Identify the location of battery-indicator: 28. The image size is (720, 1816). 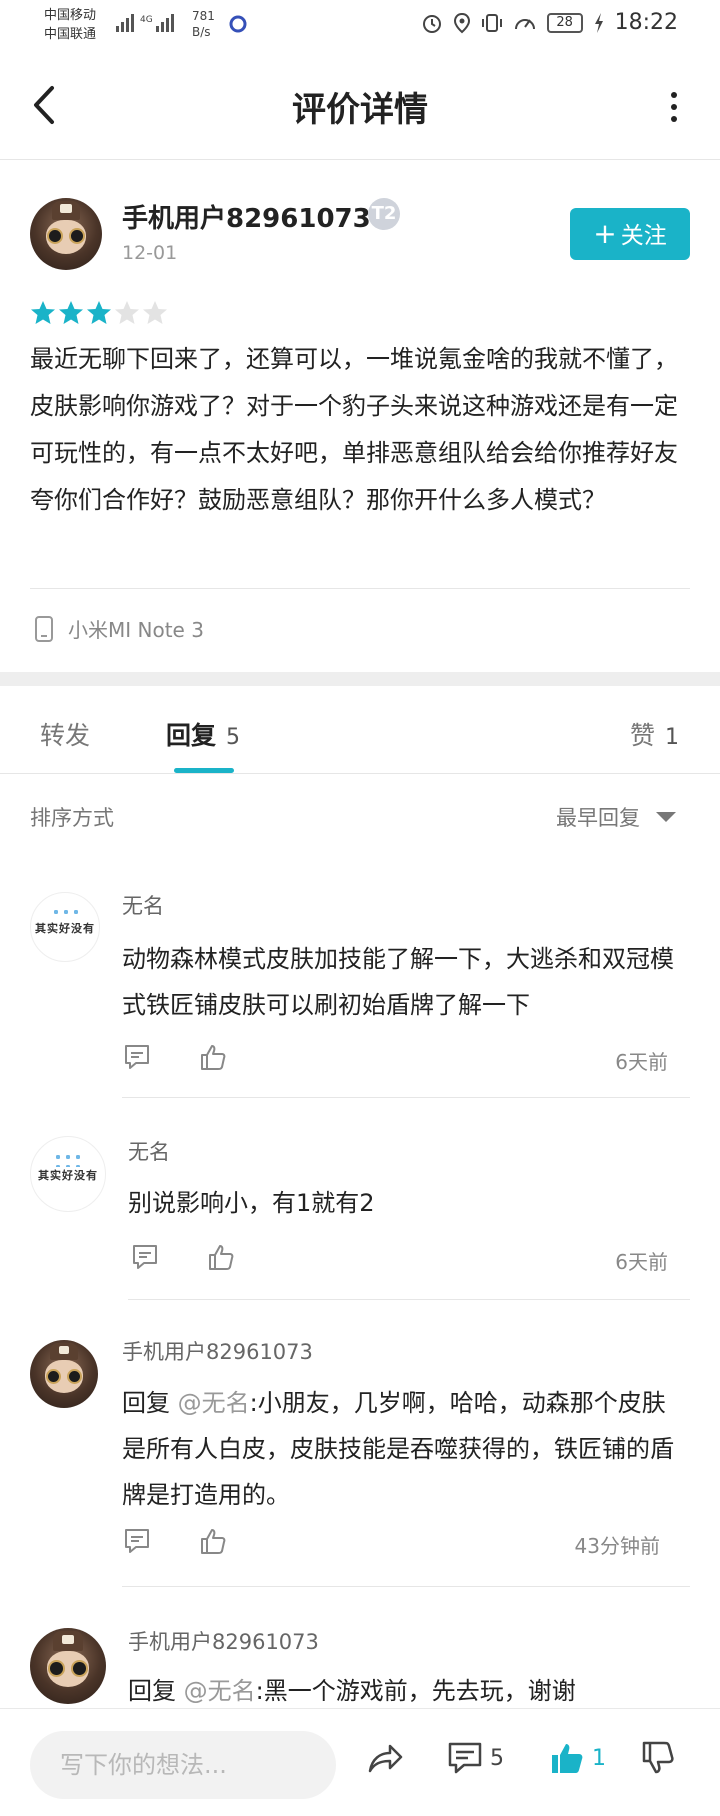
(564, 22).